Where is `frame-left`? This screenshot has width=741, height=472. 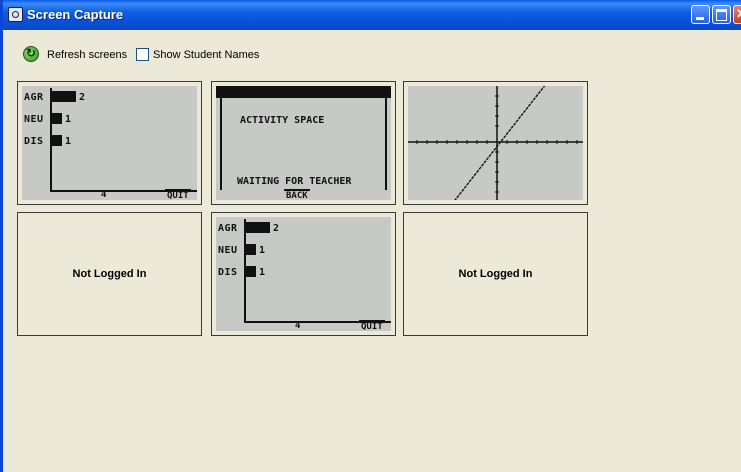
frame-left is located at coordinates (221, 144).